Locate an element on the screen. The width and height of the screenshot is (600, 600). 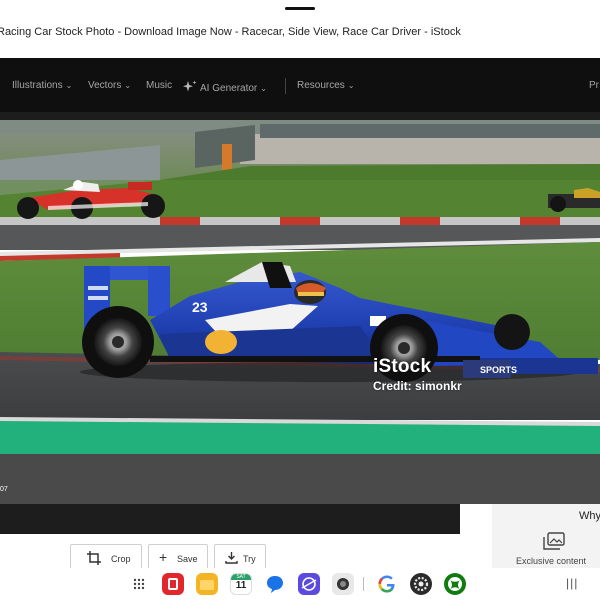
save-button: + Save is located at coordinates (178, 557).